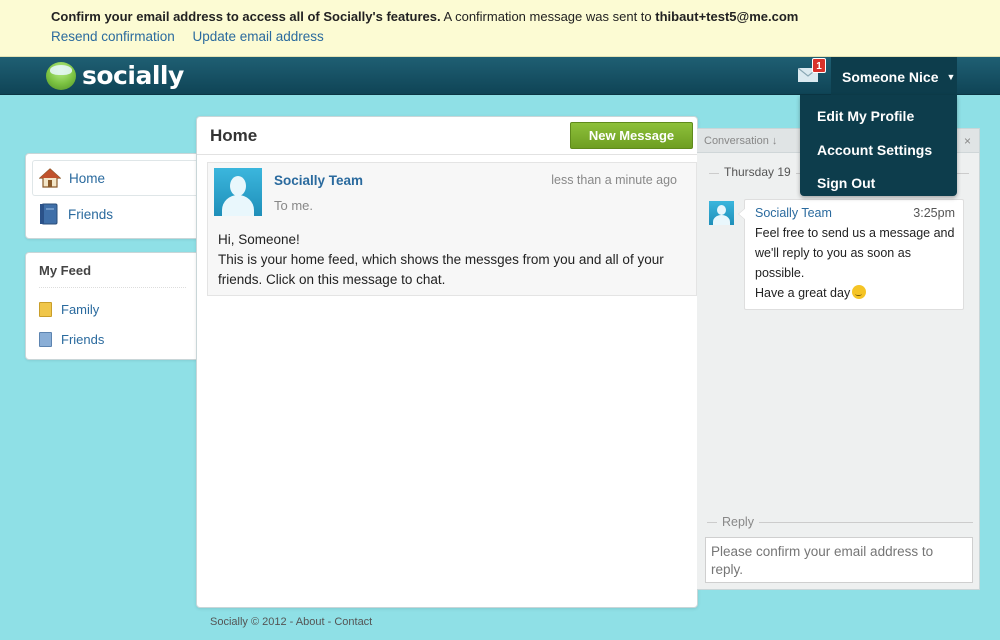  Describe the element at coordinates (257, 36) in the screenshot. I see `update-email-link: Update email address` at that location.